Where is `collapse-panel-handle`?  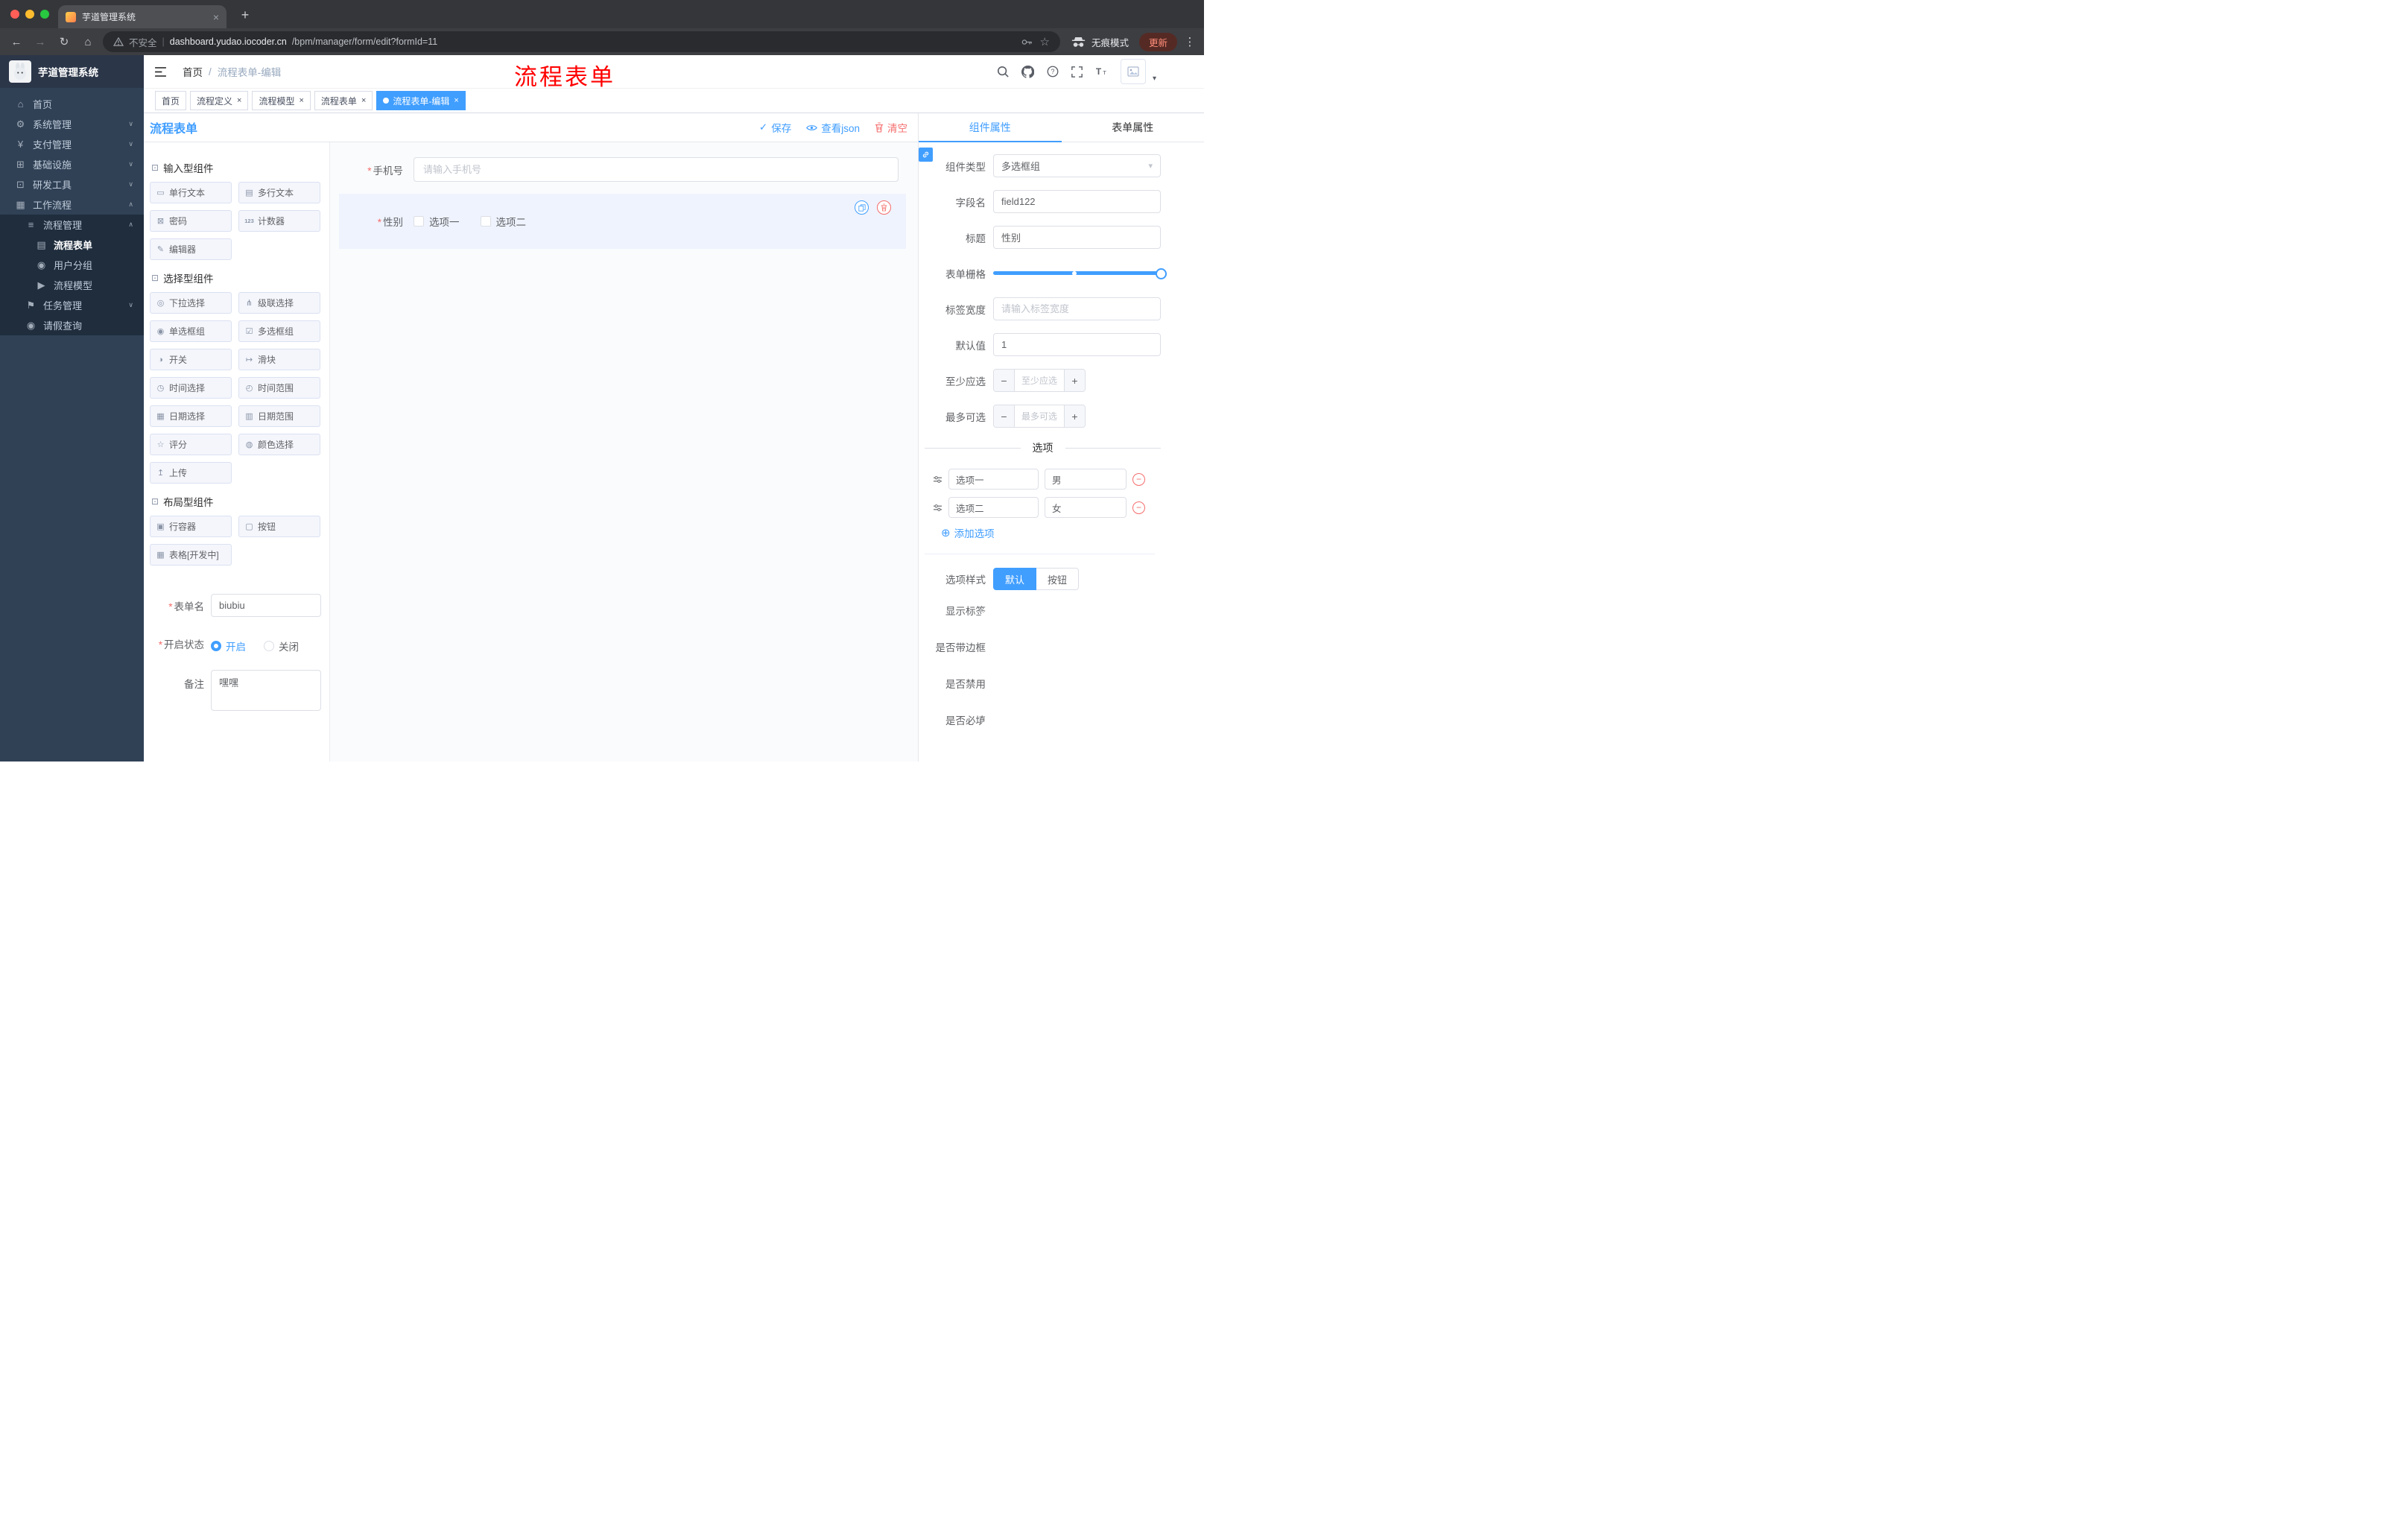 collapse-panel-handle is located at coordinates (926, 155).